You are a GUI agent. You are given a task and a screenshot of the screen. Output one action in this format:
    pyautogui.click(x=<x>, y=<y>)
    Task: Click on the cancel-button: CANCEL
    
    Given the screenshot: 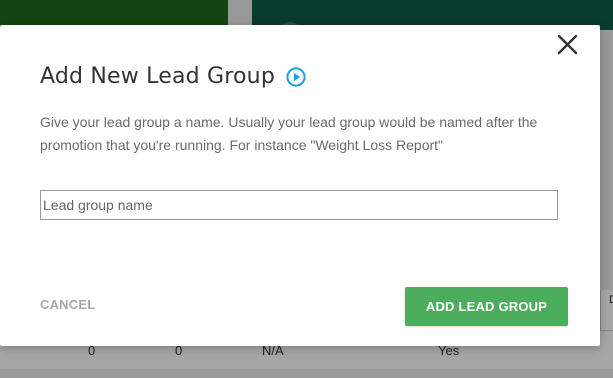 What is the action you would take?
    pyautogui.click(x=67, y=304)
    